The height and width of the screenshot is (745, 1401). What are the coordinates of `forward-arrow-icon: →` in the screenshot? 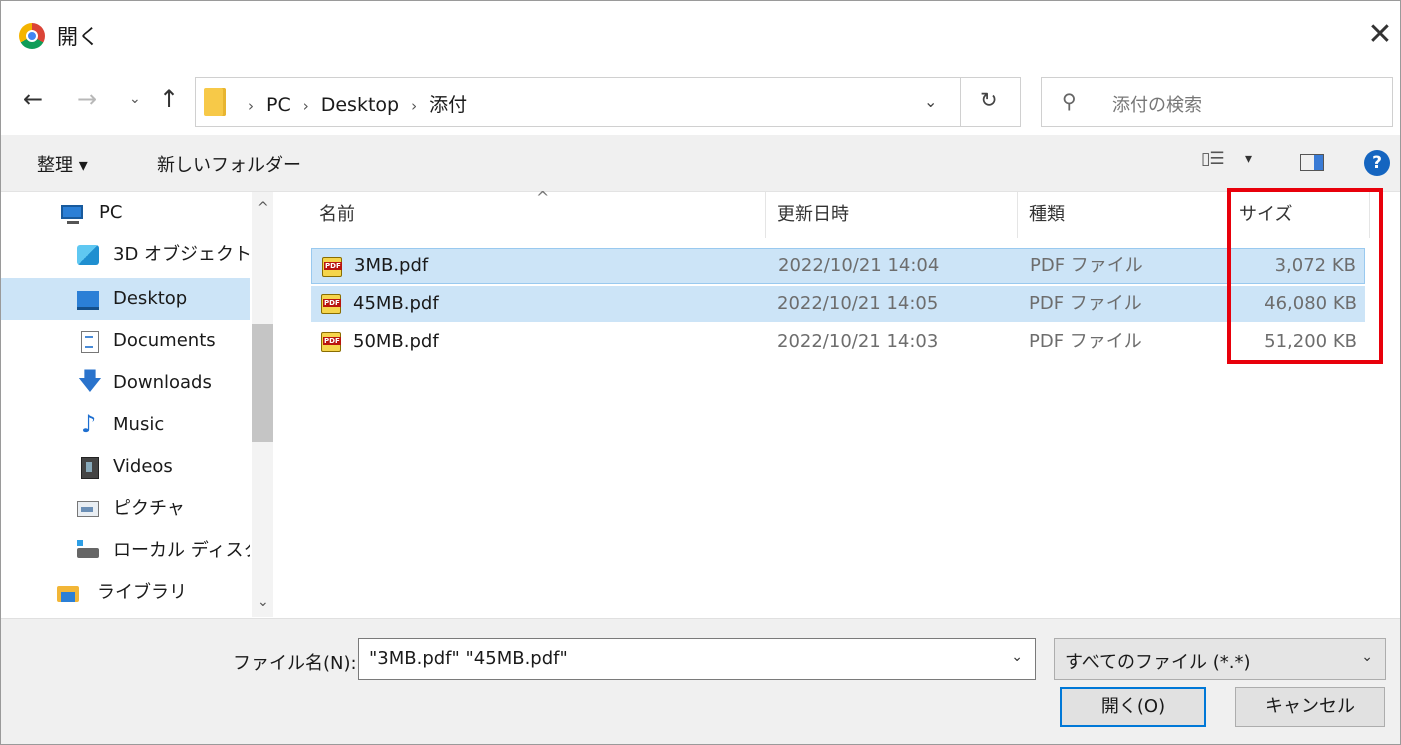 It's located at (87, 99).